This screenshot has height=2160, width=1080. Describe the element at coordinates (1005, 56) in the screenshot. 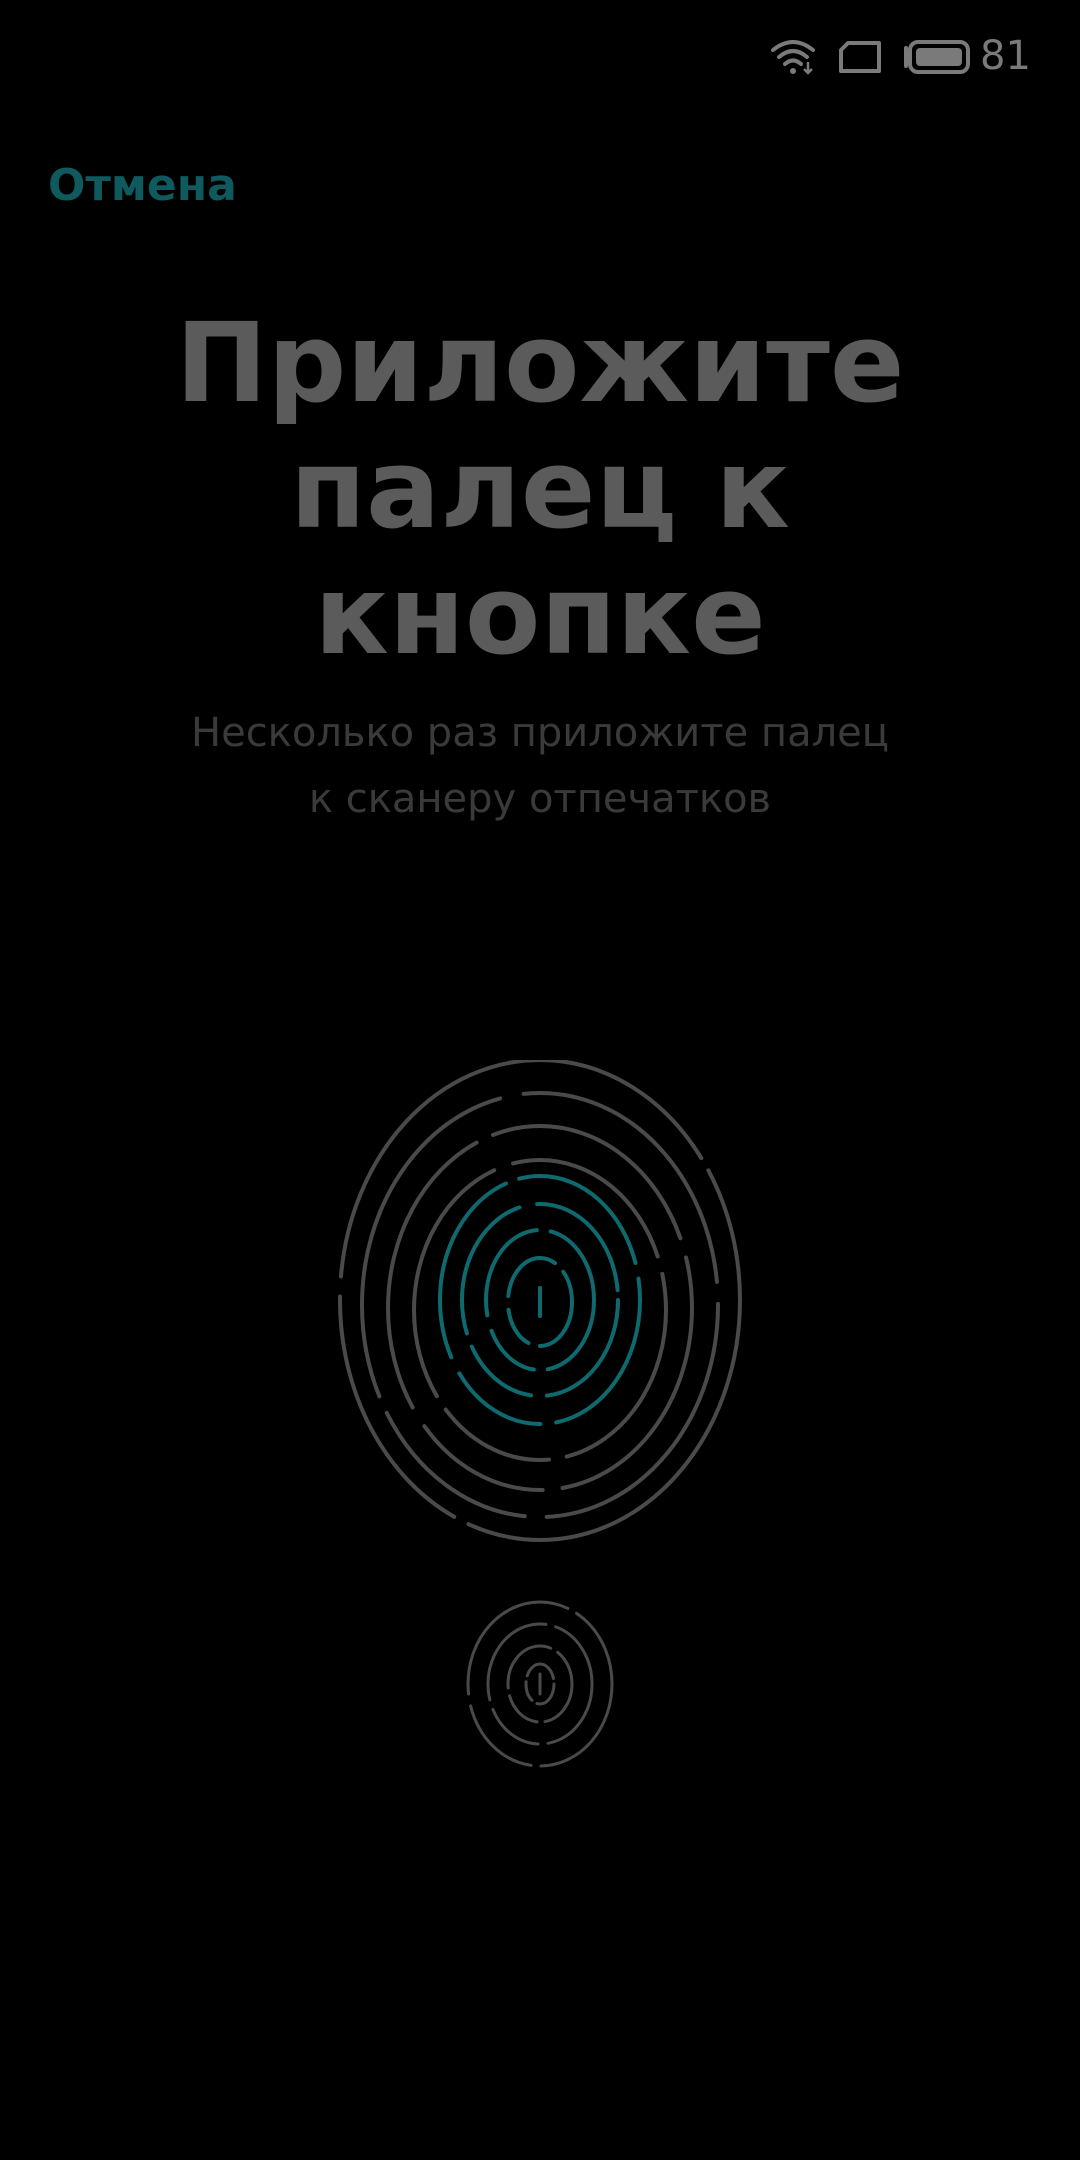

I see `battery-level-text: 81` at that location.